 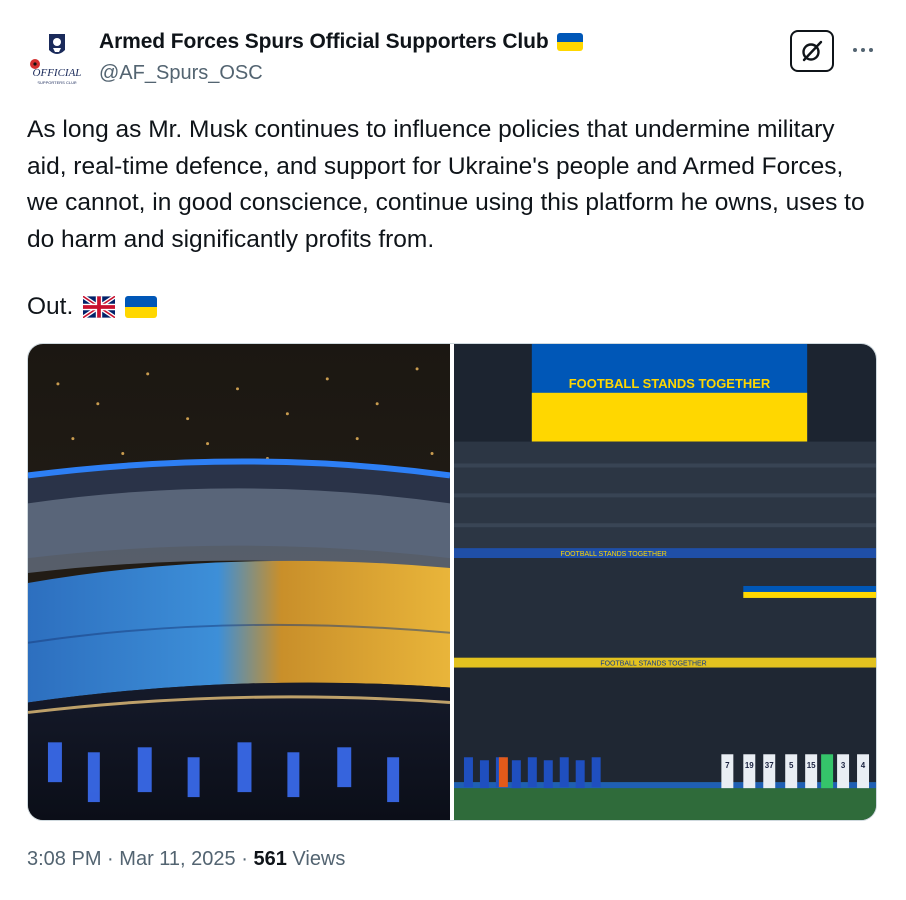 I want to click on grok-button, so click(x=812, y=51).